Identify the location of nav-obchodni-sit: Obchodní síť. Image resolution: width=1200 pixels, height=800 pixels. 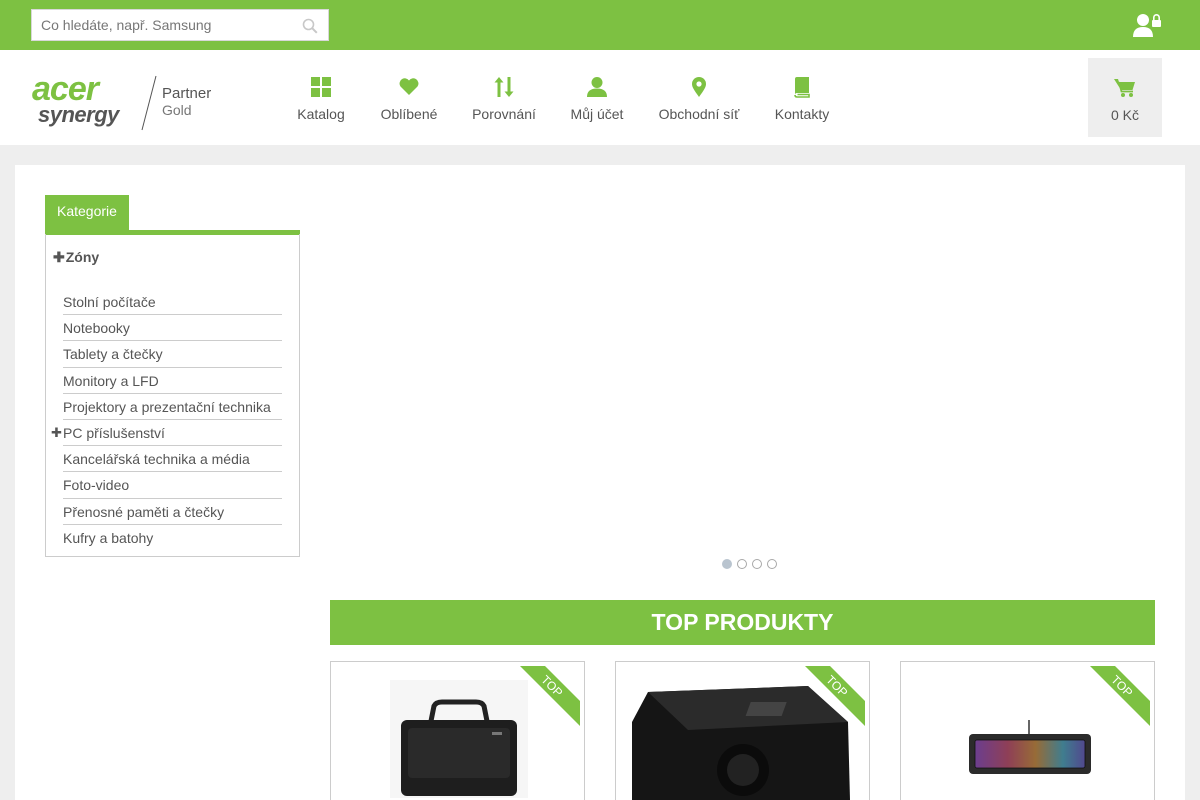
(699, 104).